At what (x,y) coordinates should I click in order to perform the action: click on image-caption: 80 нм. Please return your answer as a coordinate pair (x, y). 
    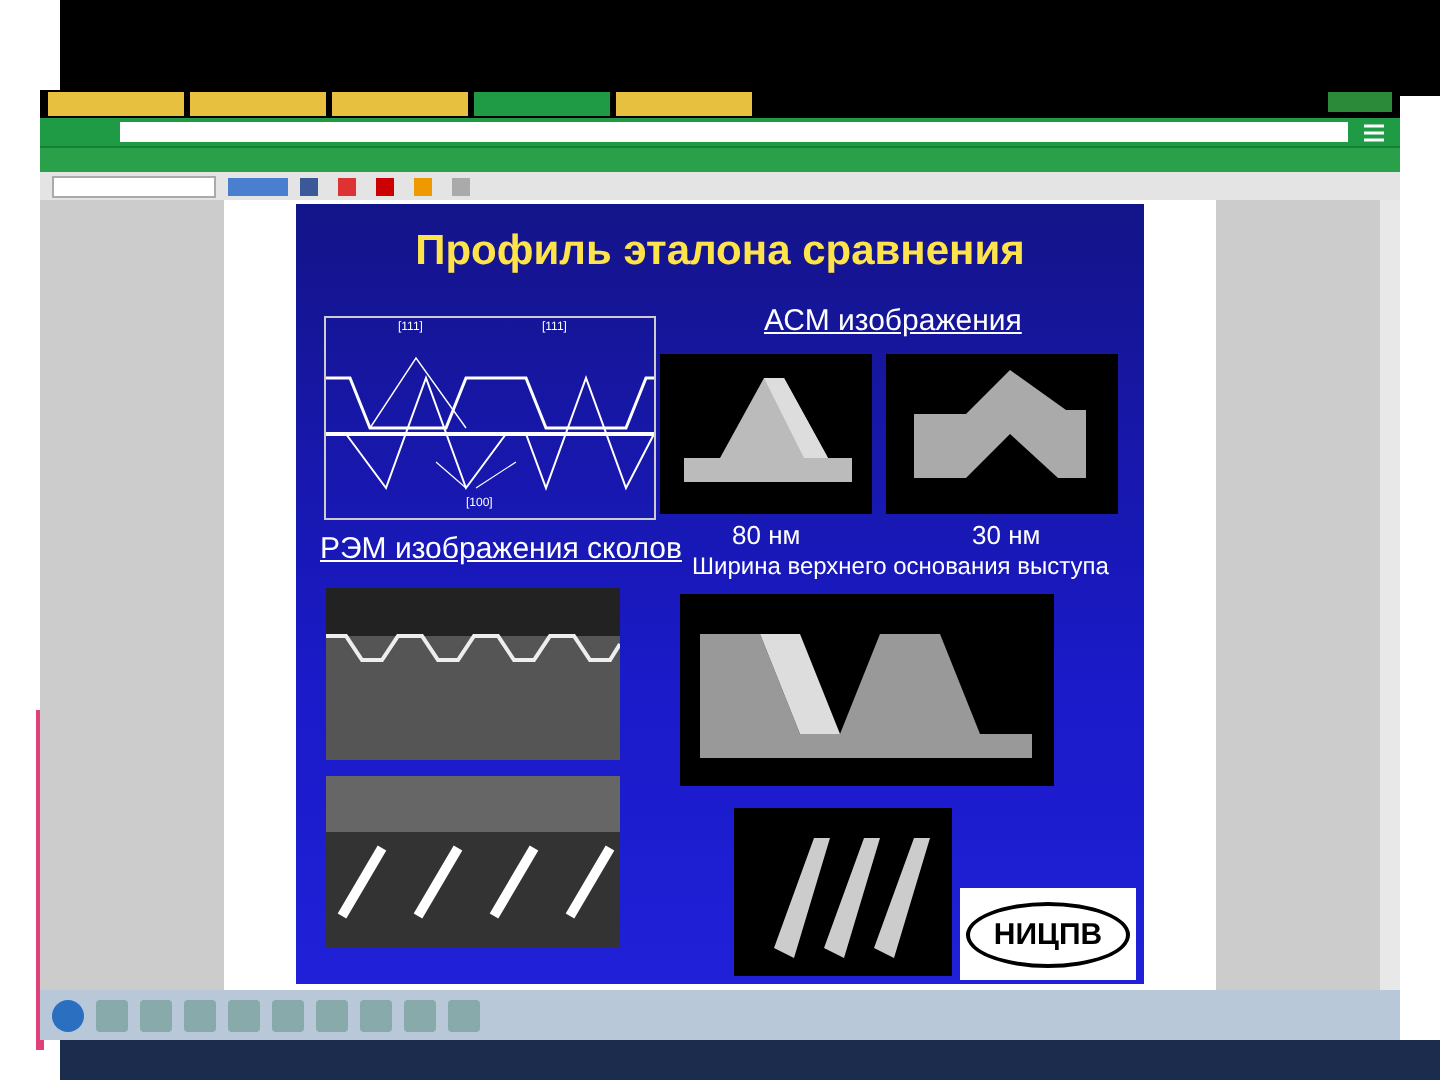
    Looking at the image, I should click on (766, 535).